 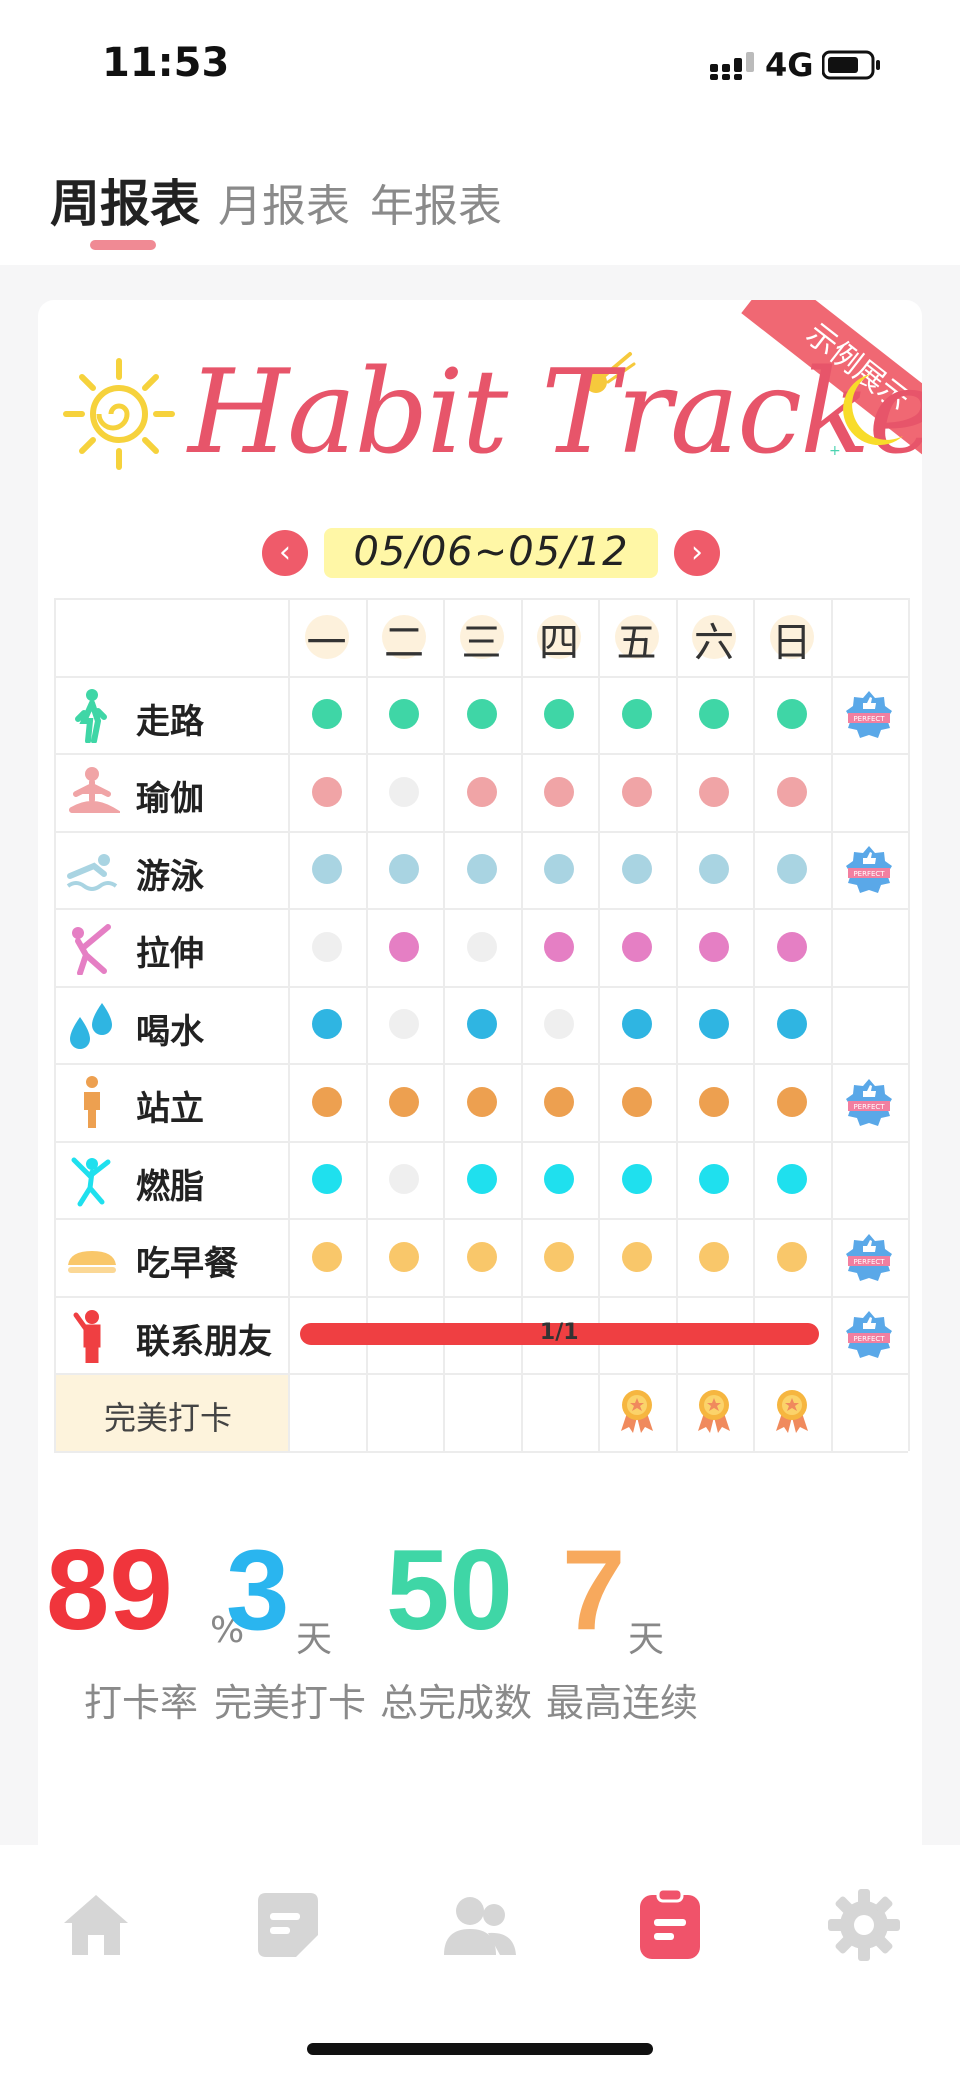 What do you see at coordinates (285, 553) in the screenshot?
I see `prev-week-button: ‹` at bounding box center [285, 553].